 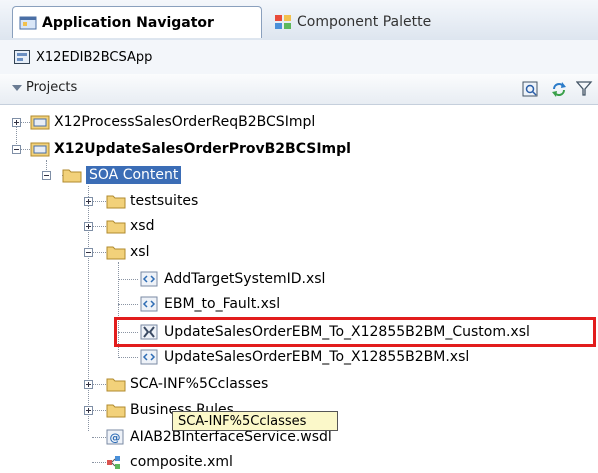 What do you see at coordinates (142, 226) in the screenshot?
I see `folder-label: xsd` at bounding box center [142, 226].